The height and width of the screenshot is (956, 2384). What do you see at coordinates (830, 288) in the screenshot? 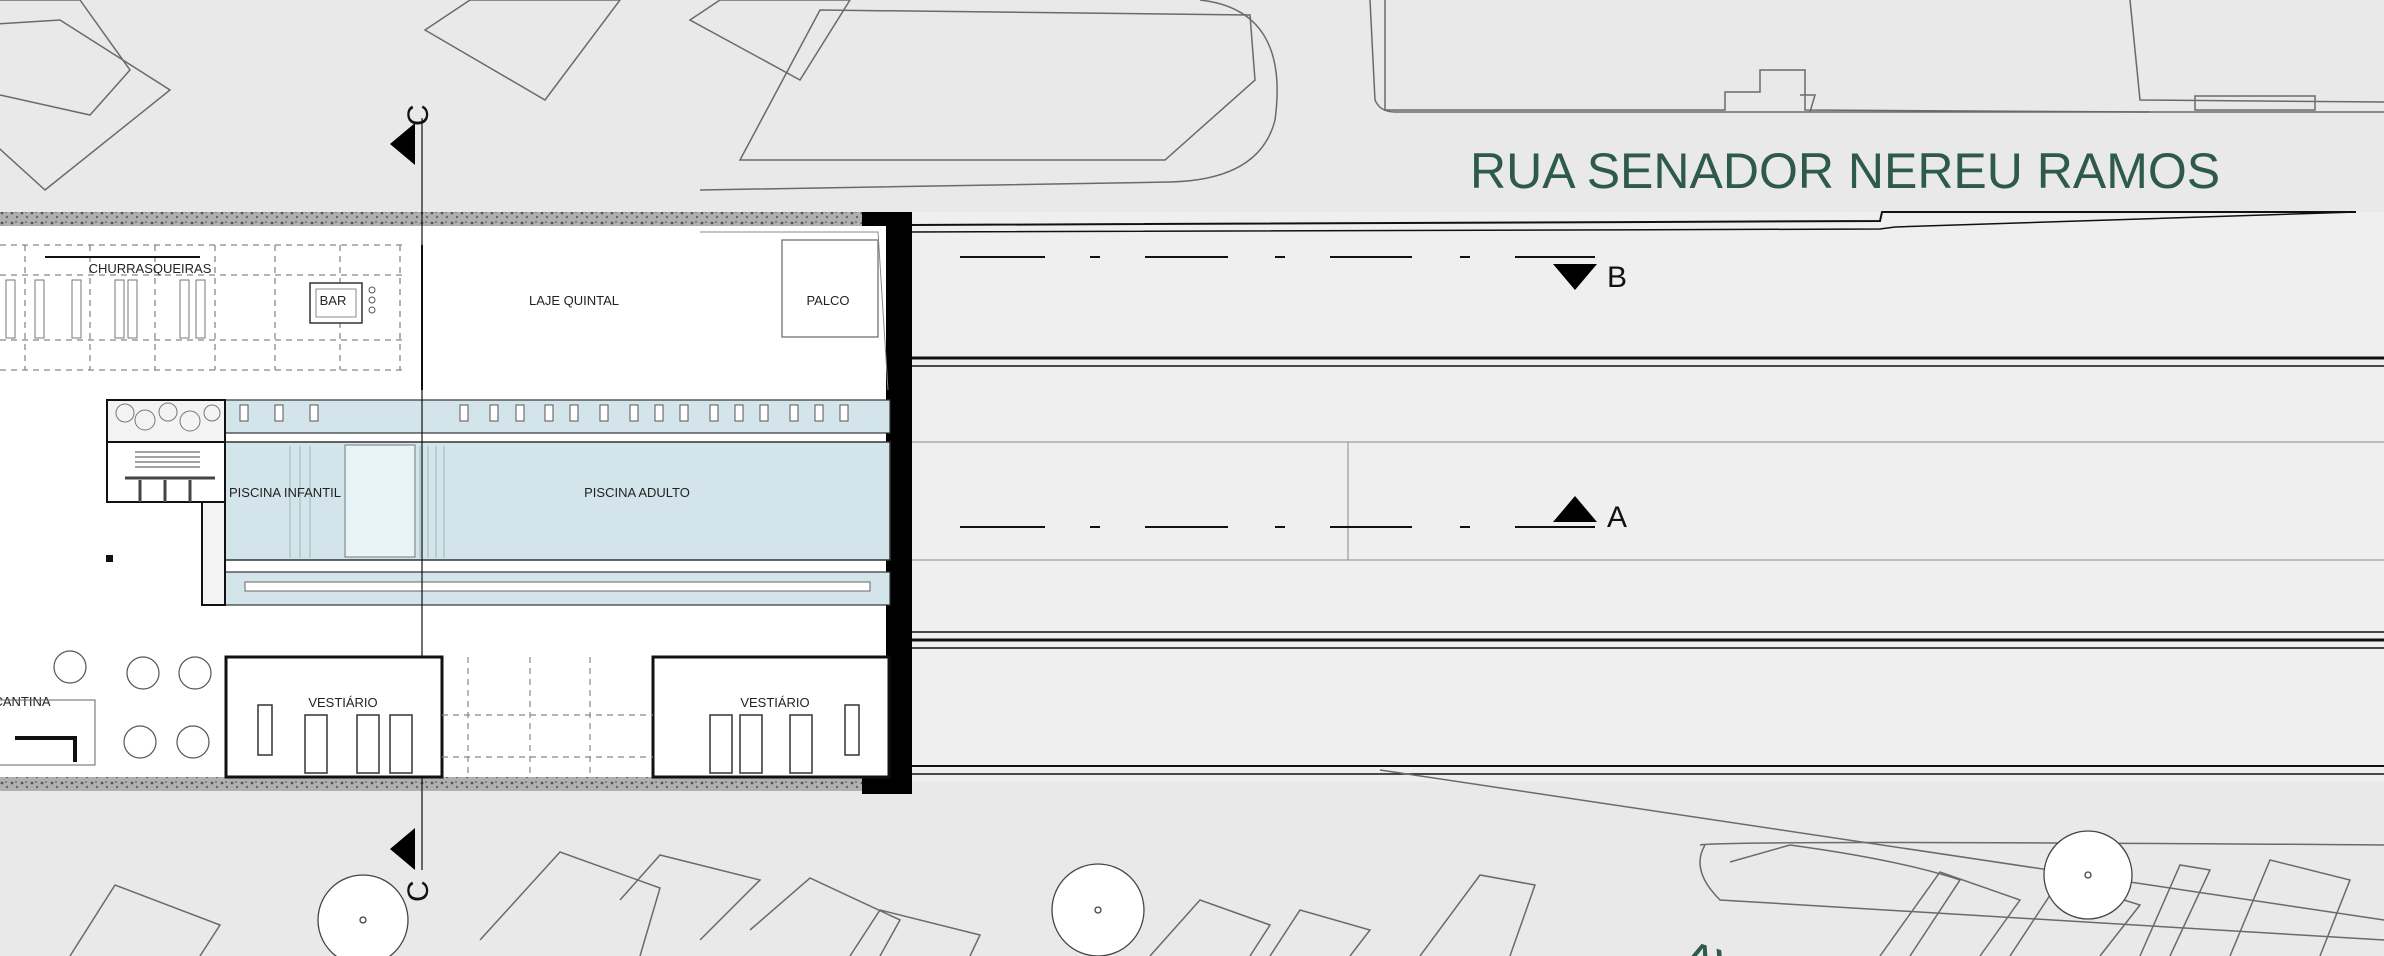
I see `palco-stage` at bounding box center [830, 288].